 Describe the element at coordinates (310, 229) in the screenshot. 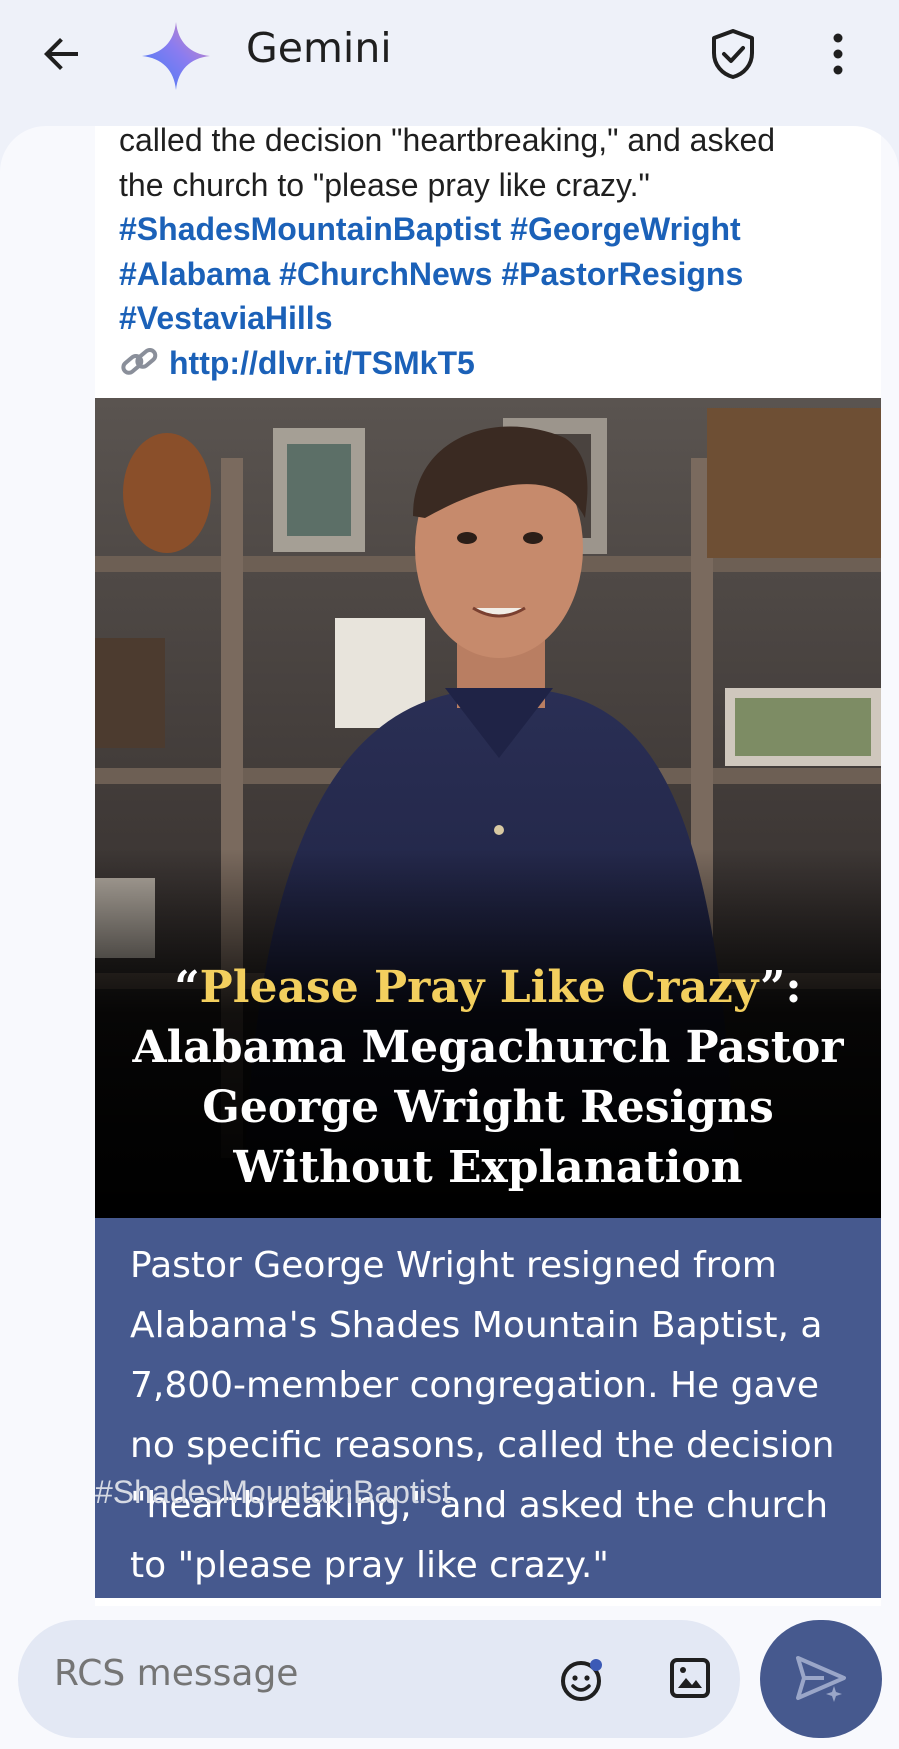

I see `hashtag: #ShadesMountainBaptist` at that location.